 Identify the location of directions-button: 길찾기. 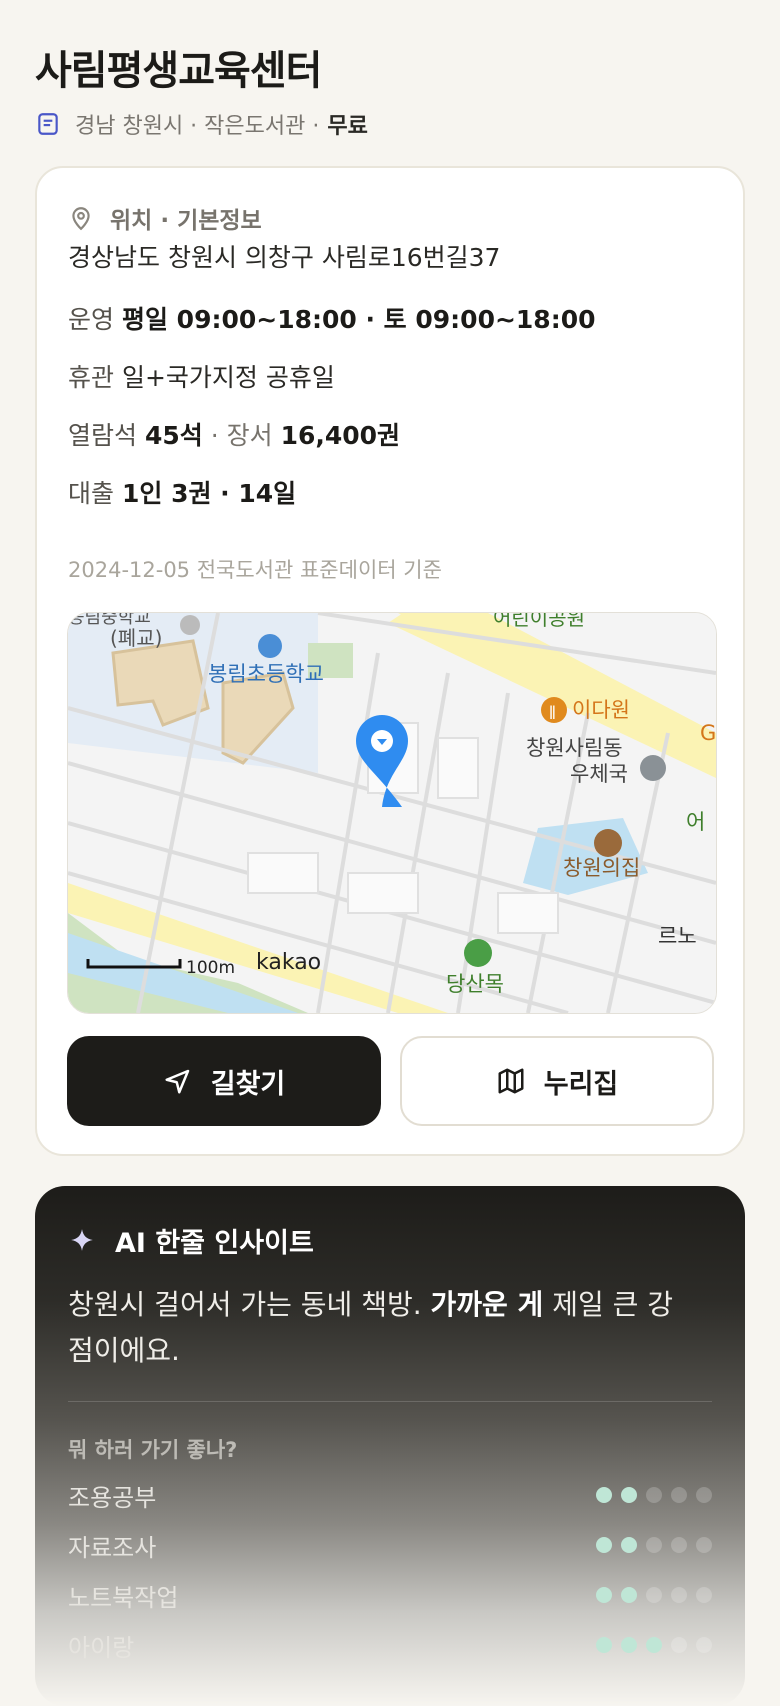
(224, 1081).